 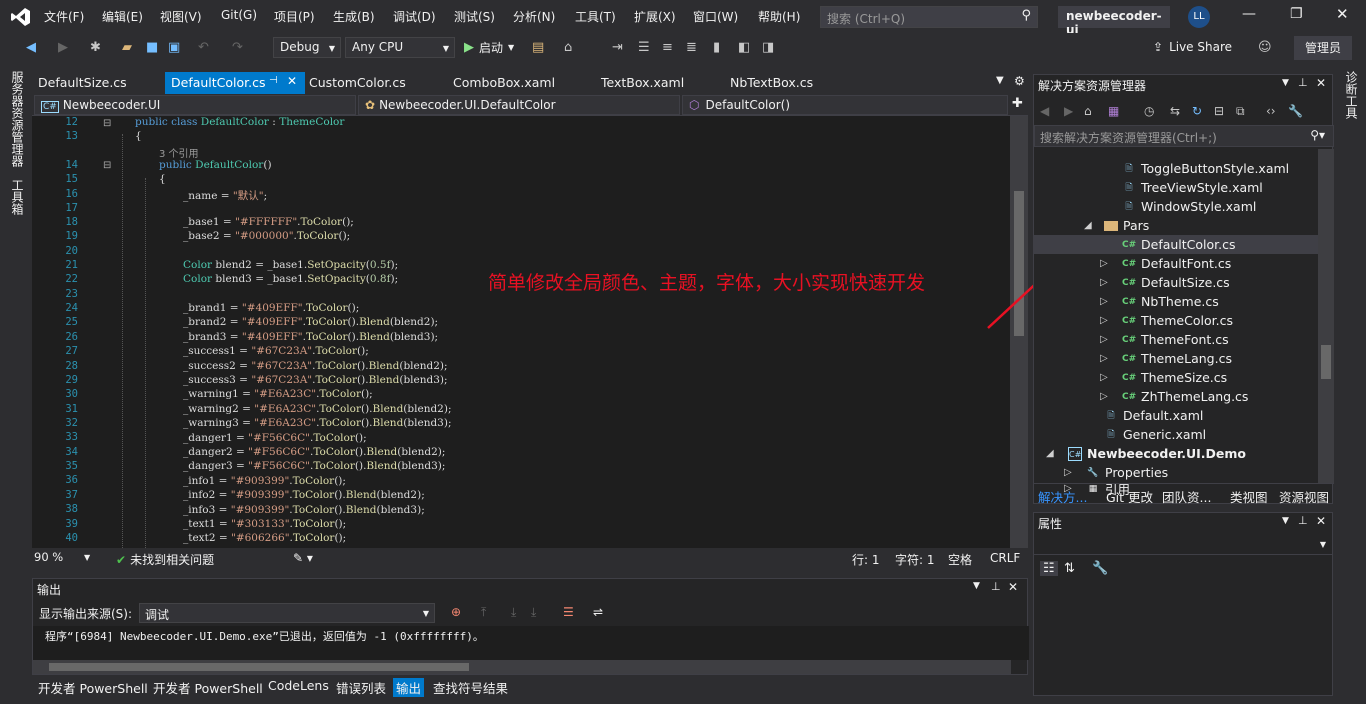 I want to click on menu-project: 项目(P), so click(x=294, y=16).